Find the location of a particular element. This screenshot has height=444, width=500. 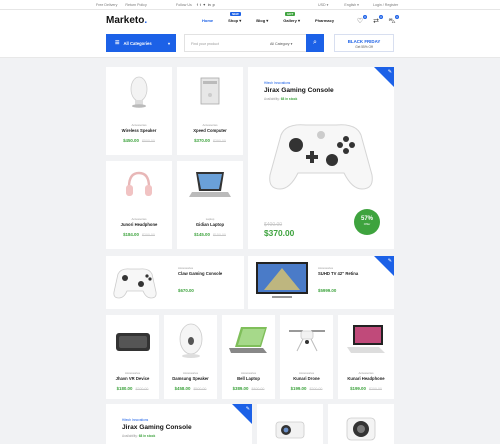

computer-icon is located at coordinates (210, 91).